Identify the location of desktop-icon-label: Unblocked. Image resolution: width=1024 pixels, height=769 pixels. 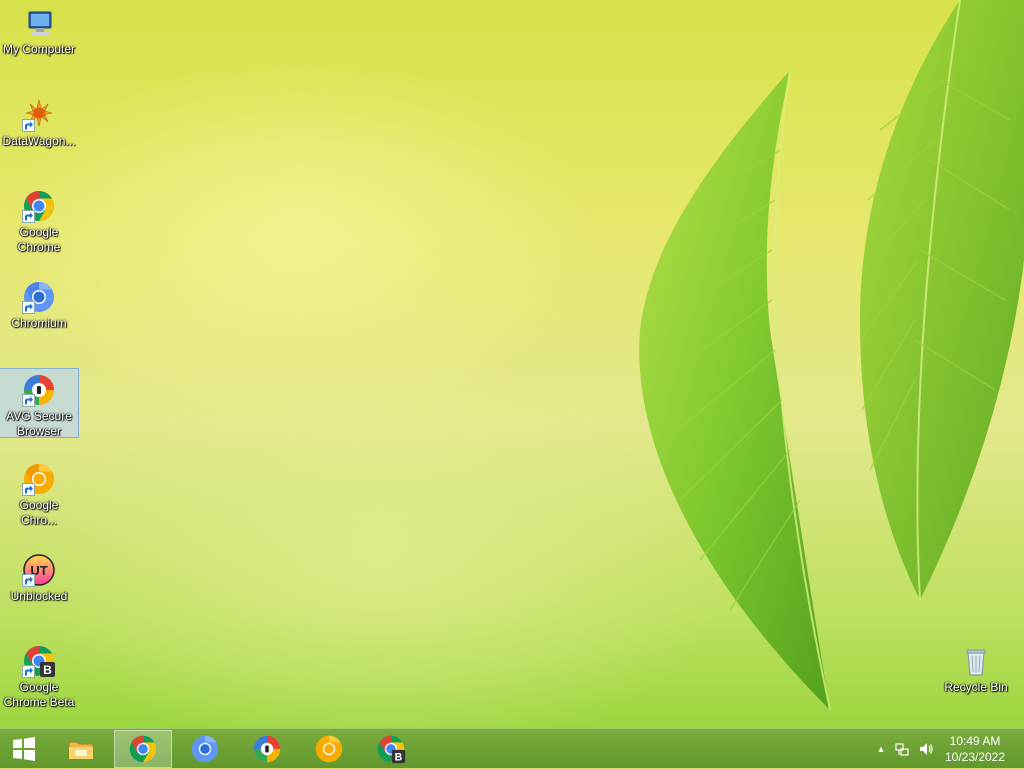
(39, 596).